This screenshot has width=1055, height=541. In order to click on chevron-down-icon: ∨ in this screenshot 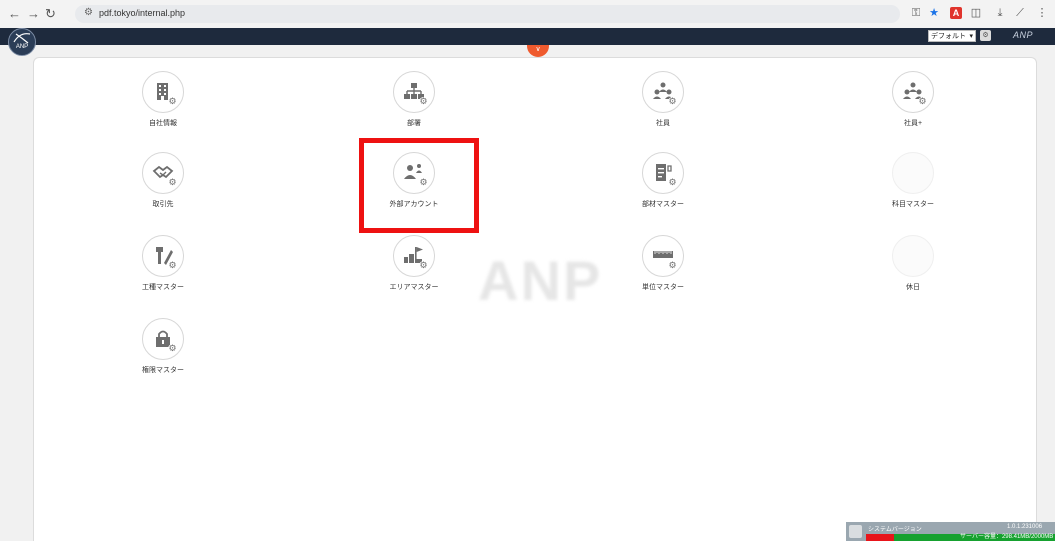, I will do `click(538, 49)`.